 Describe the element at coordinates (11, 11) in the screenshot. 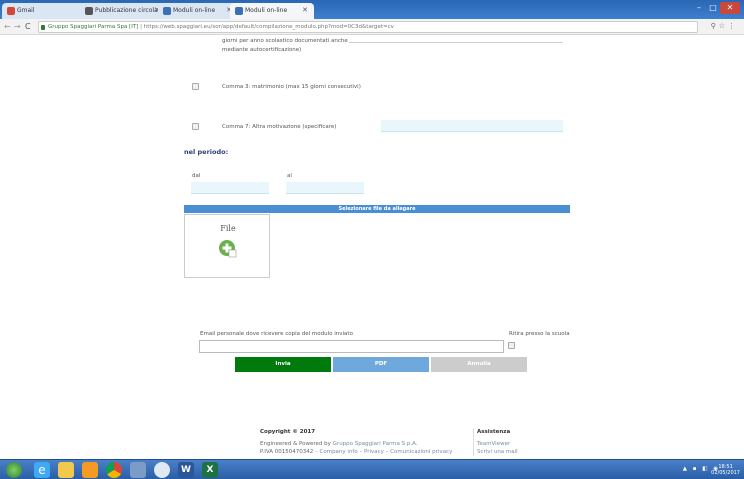

I see `gmail-favicon-icon` at that location.